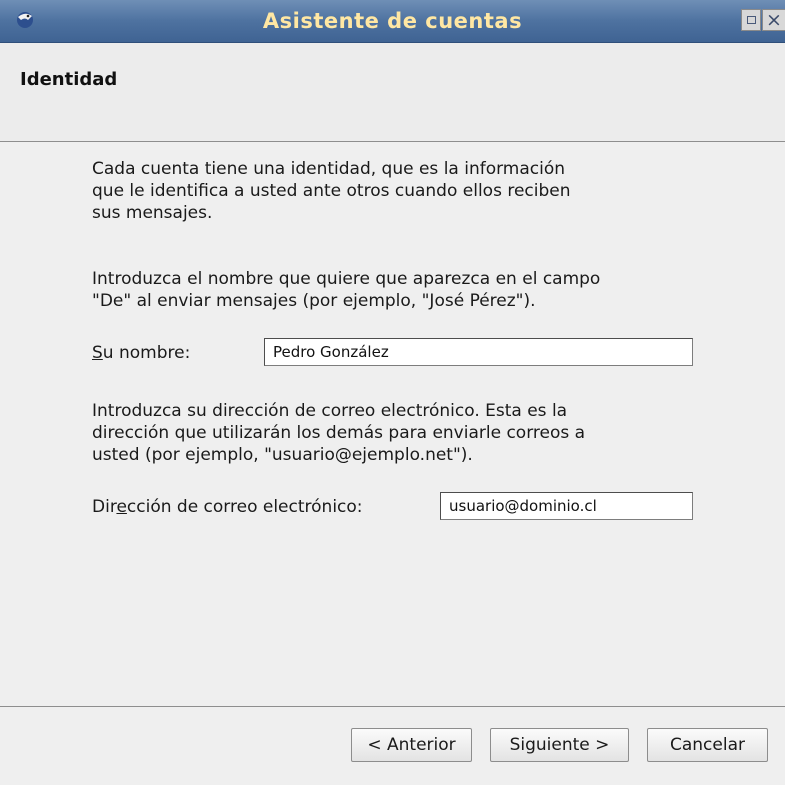  Describe the element at coordinates (751, 20) in the screenshot. I see `maximize-icon` at that location.